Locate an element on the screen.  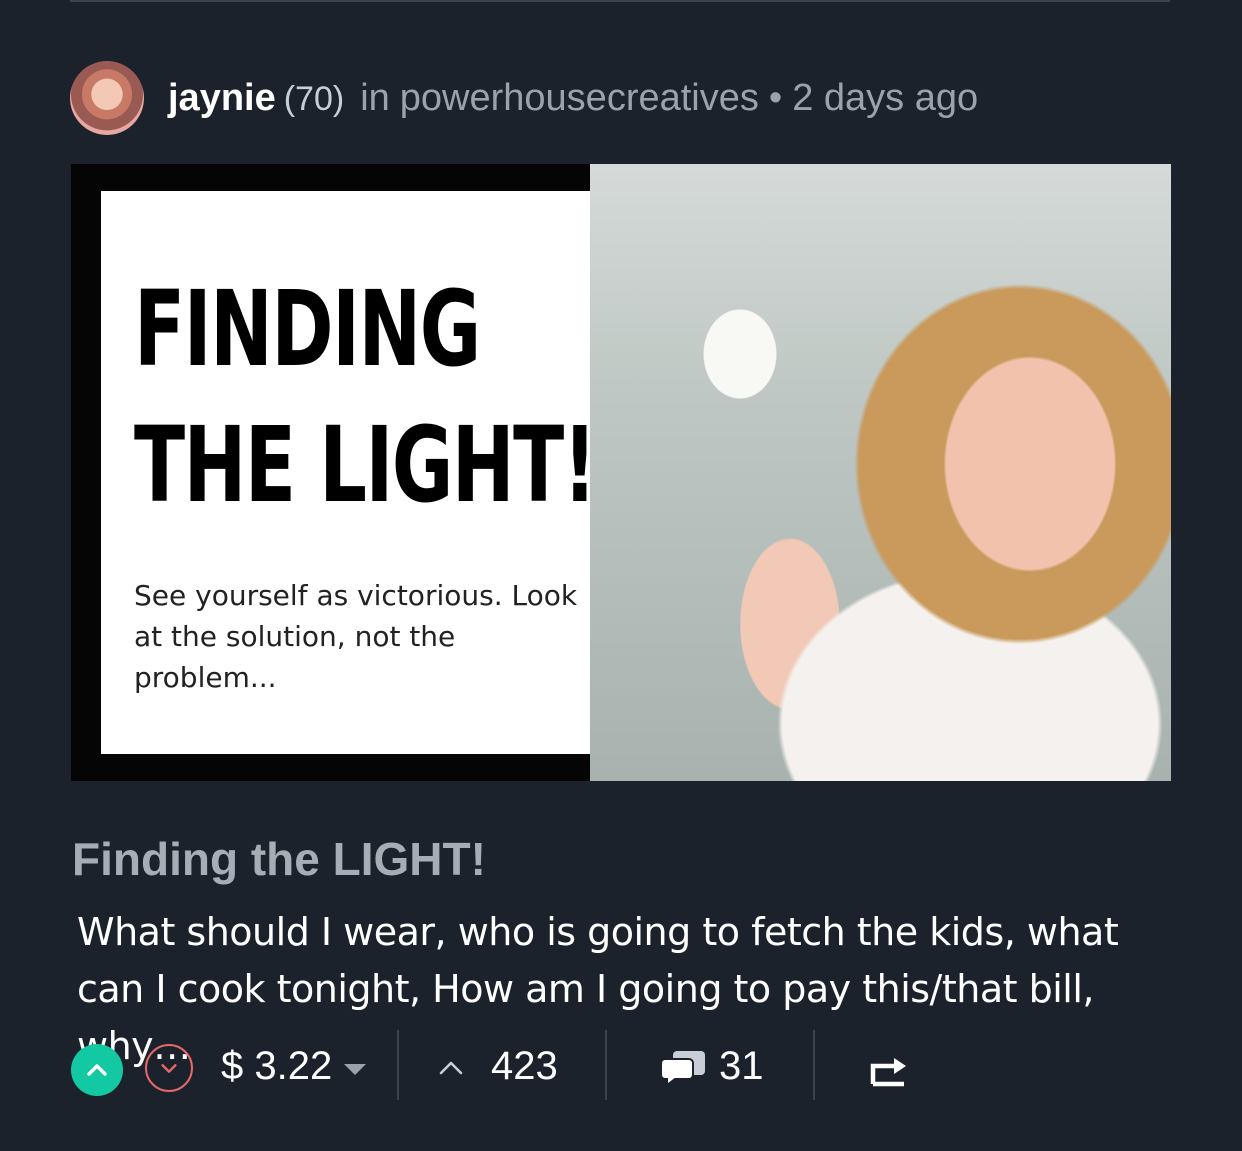
downvote-icon is located at coordinates (169, 1068).